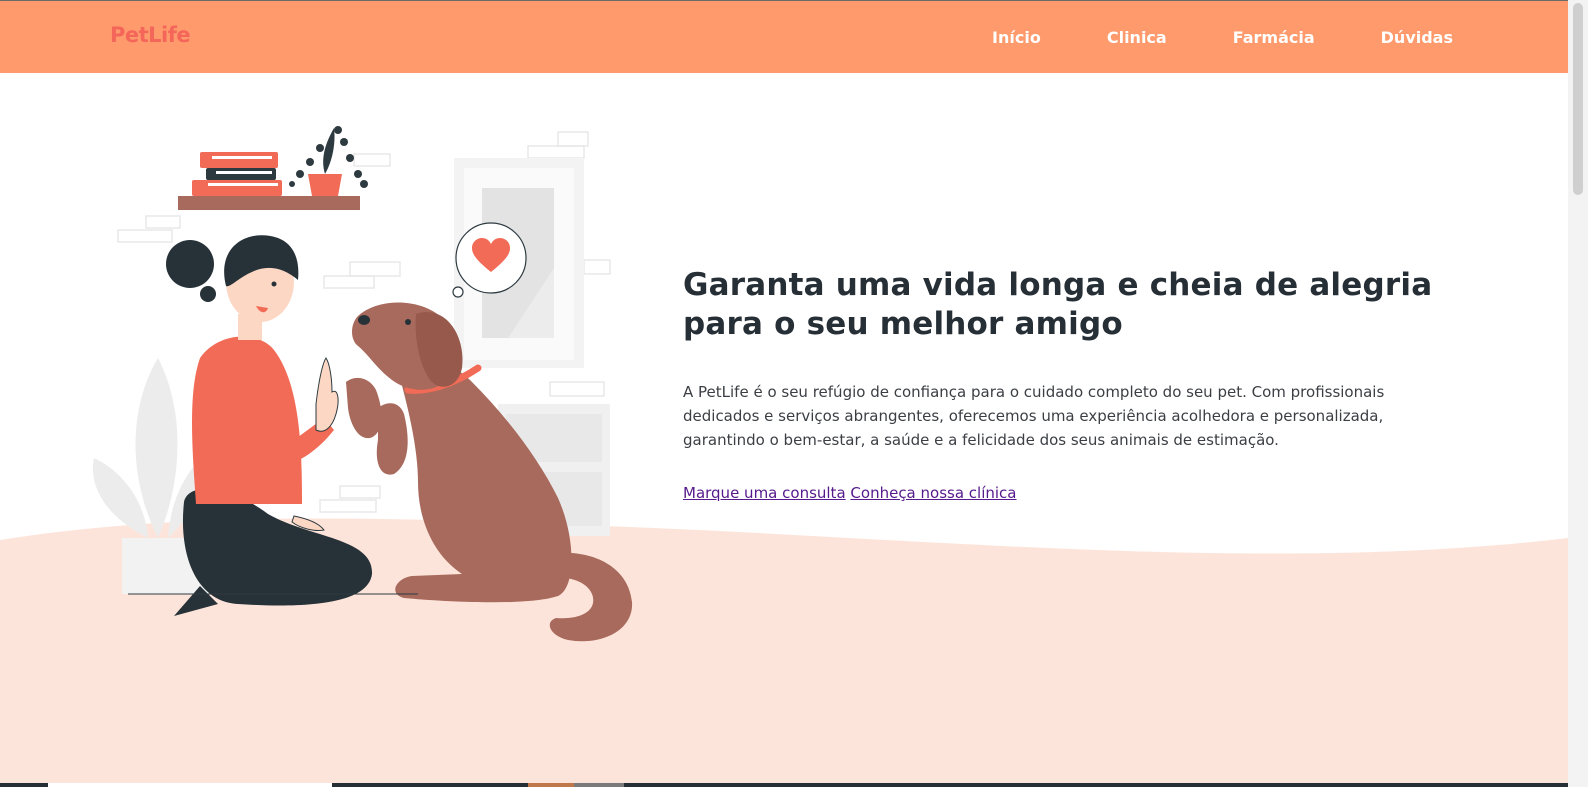 This screenshot has height=787, width=1588. I want to click on nav-link-duvidas: Dúvidas, so click(1417, 37).